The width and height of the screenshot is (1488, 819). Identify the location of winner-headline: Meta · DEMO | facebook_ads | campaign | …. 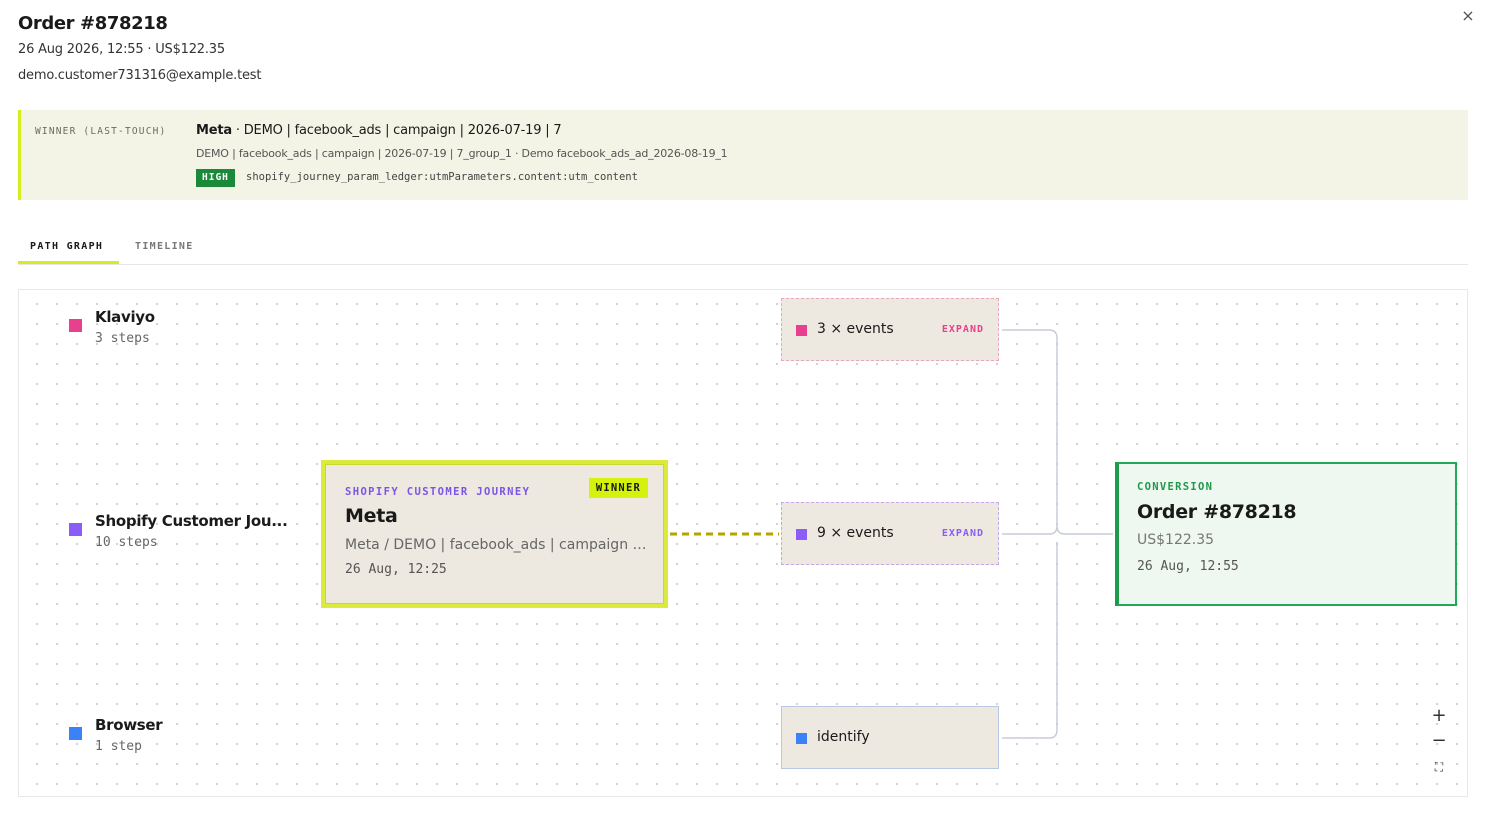
(379, 130).